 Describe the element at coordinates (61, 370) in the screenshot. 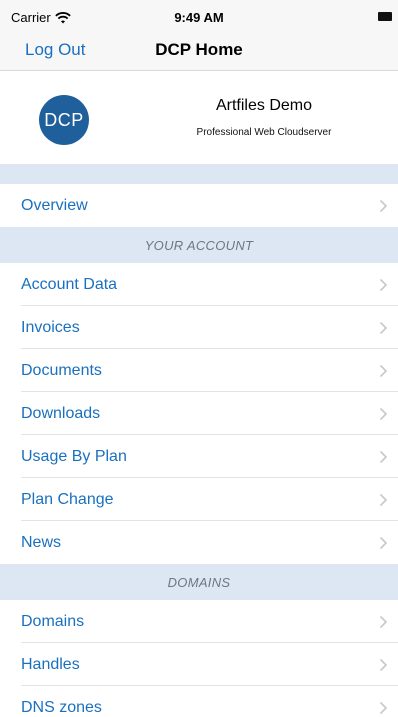

I see `menu-item-label: Documents` at that location.